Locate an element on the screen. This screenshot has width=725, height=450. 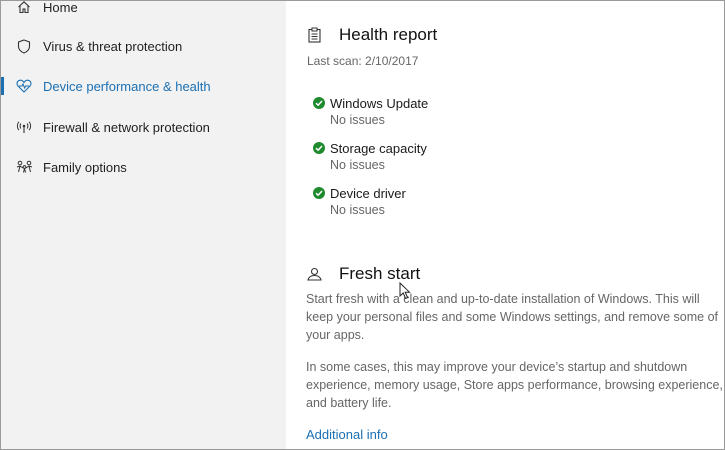
sidebar-item-family-options: Family options is located at coordinates (143, 167).